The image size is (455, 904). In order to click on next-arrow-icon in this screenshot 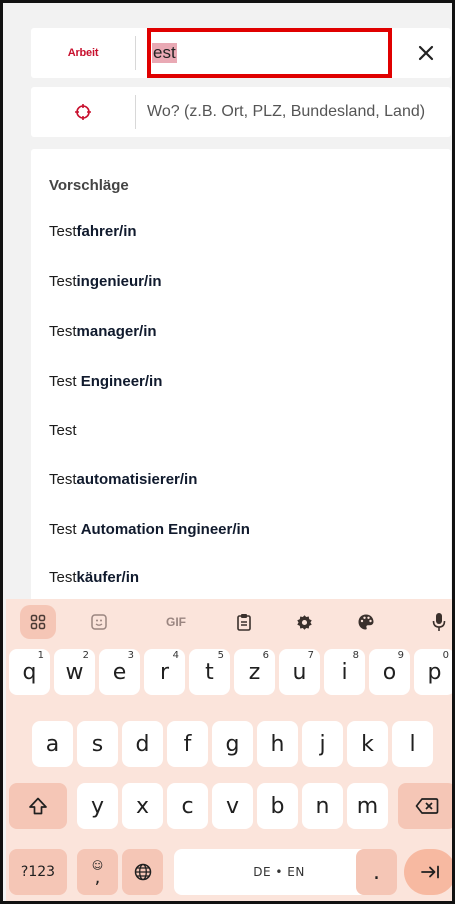, I will do `click(430, 872)`.